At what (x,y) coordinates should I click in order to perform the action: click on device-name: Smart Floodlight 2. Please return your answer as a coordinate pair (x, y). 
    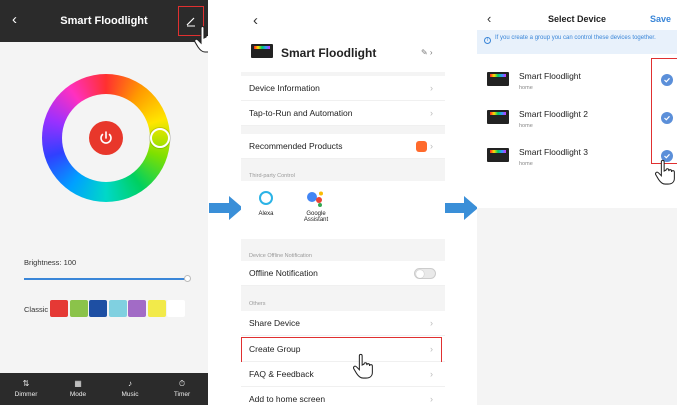
    Looking at the image, I should click on (553, 114).